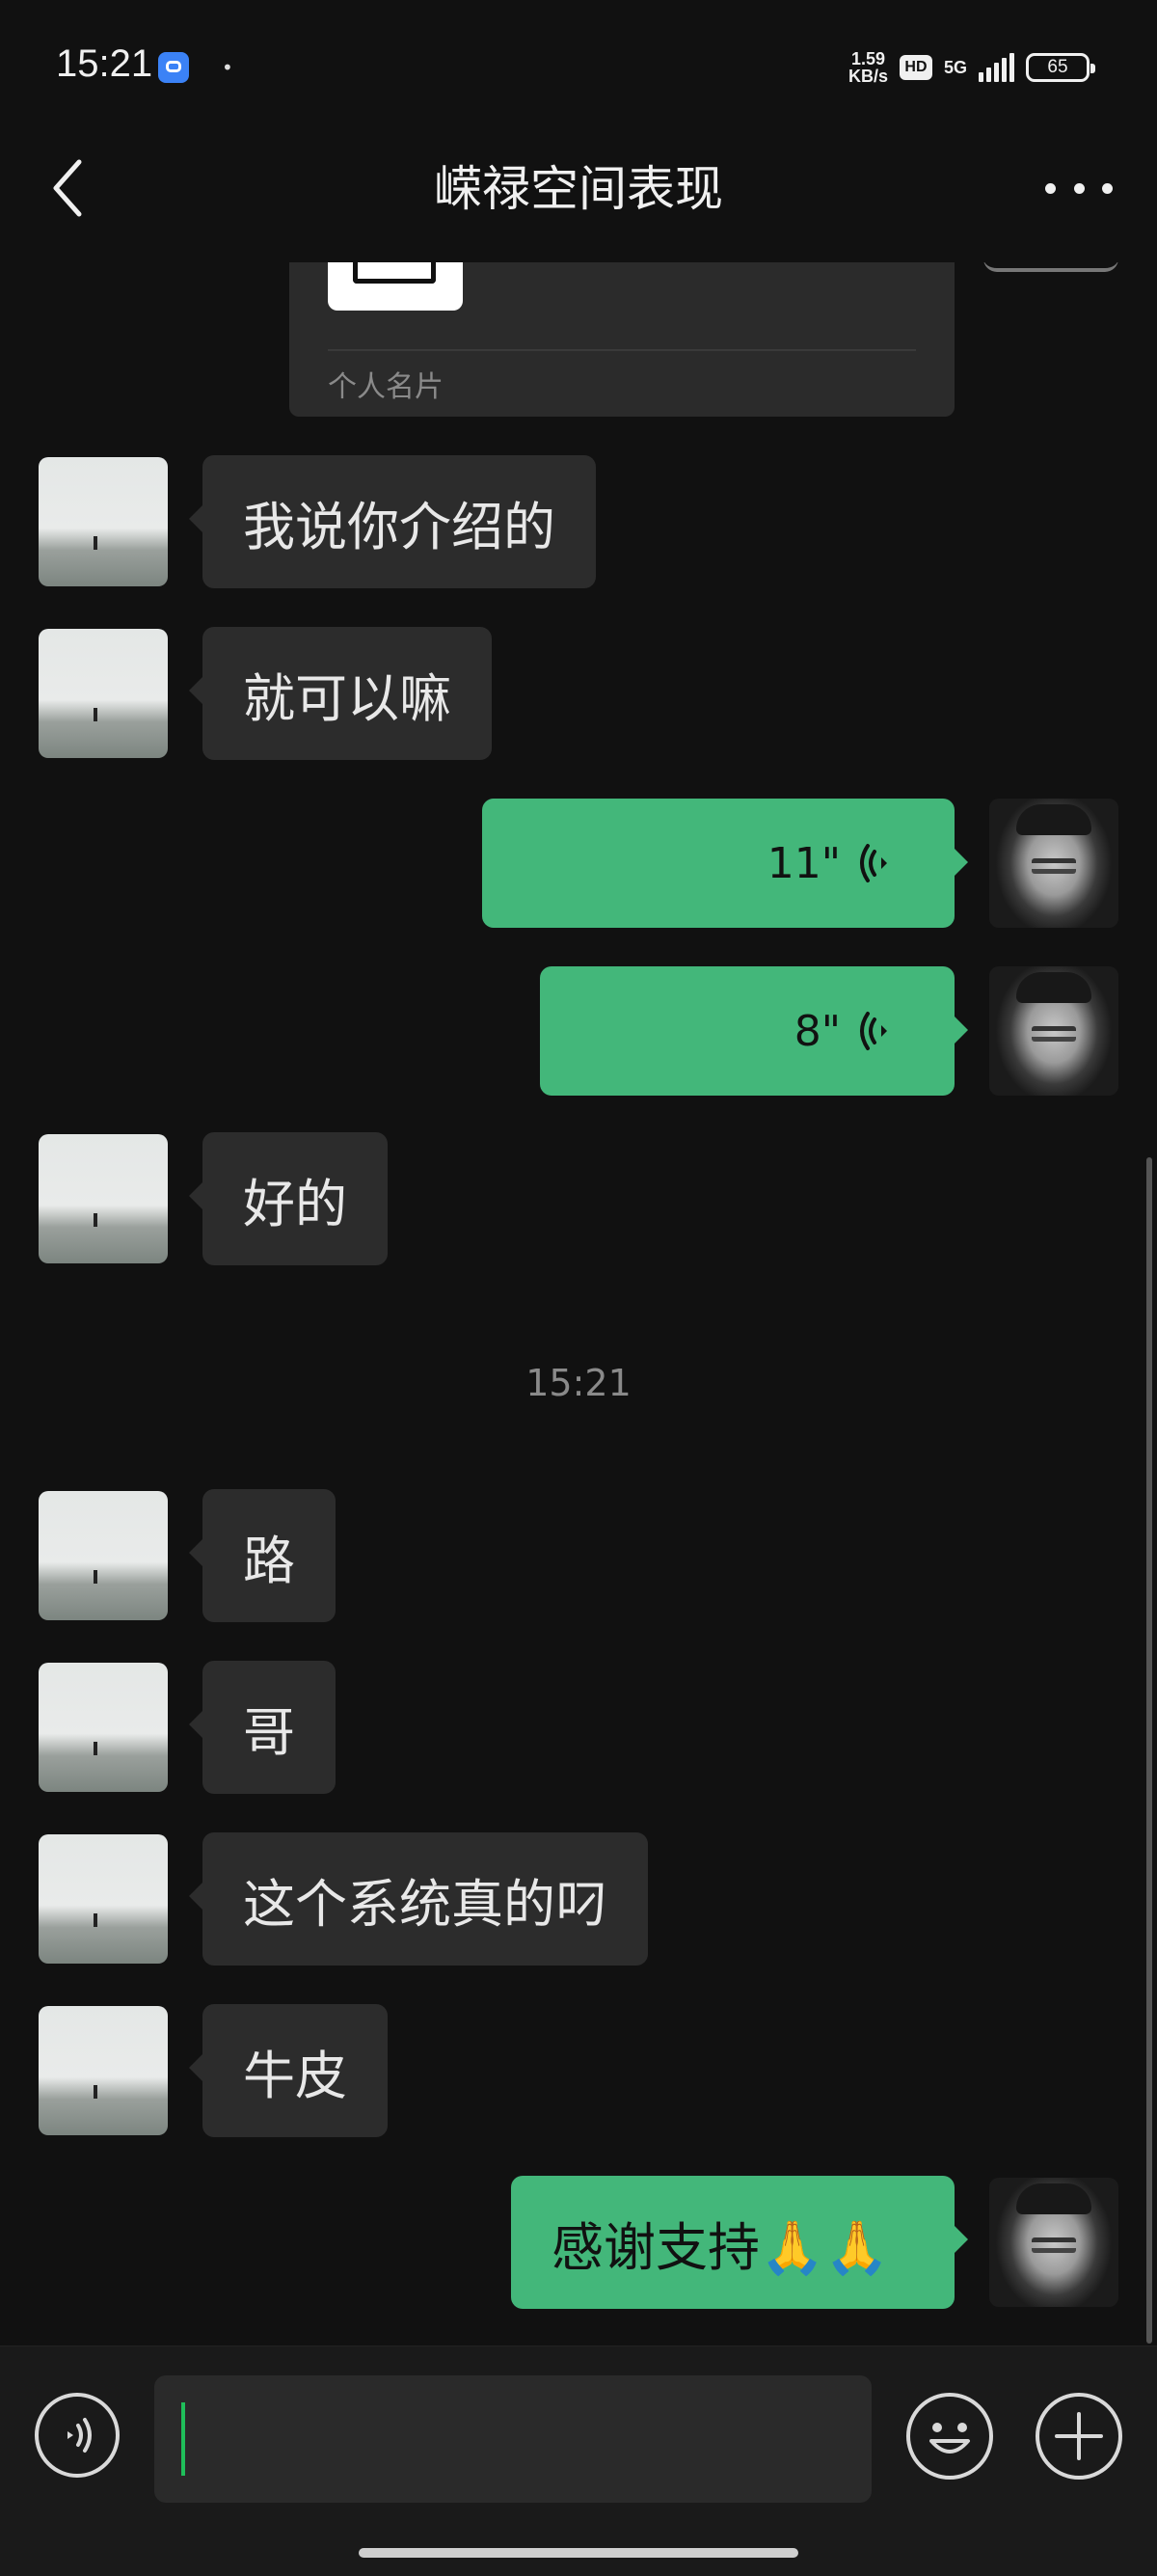  I want to click on status-bar: 15:21 • 1.59 KB/s HD 5G 65, so click(578, 67).